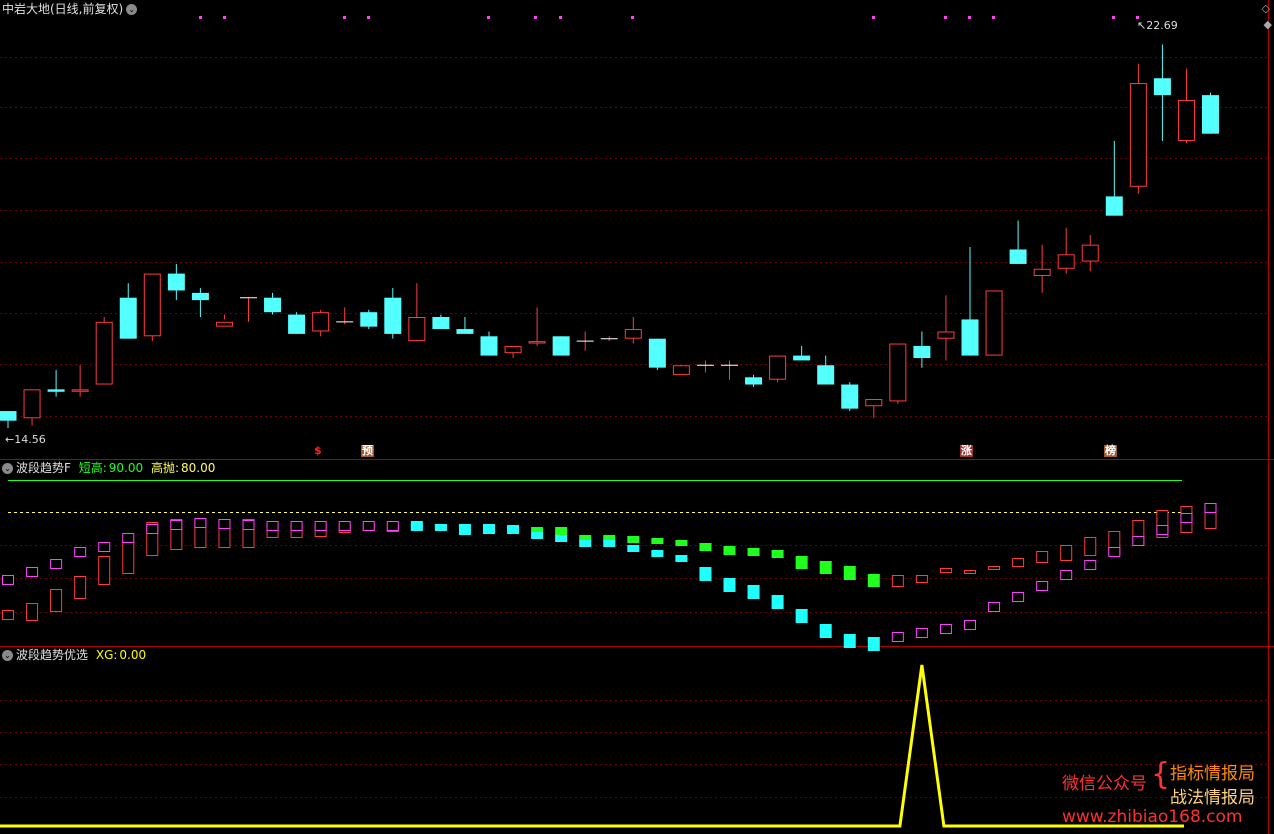 The width and height of the screenshot is (1274, 834). I want to click on f2-label: 高抛:, so click(165, 468).